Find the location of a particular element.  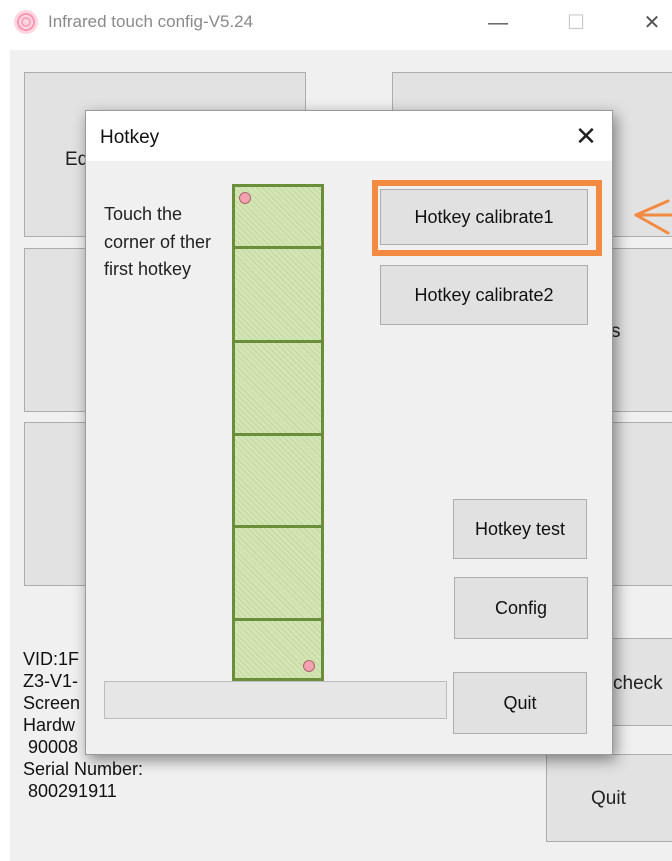

window-title: Infrared touch config-V5.24 is located at coordinates (151, 21).